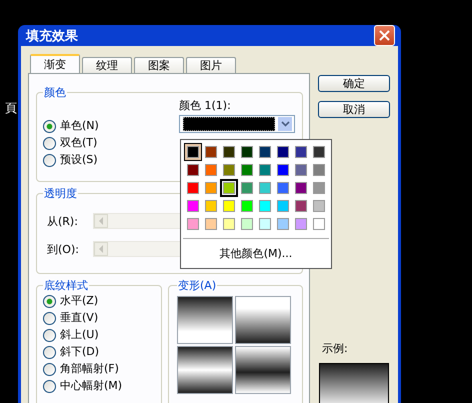  Describe the element at coordinates (55, 92) in the screenshot. I see `group-title: 颜色` at that location.